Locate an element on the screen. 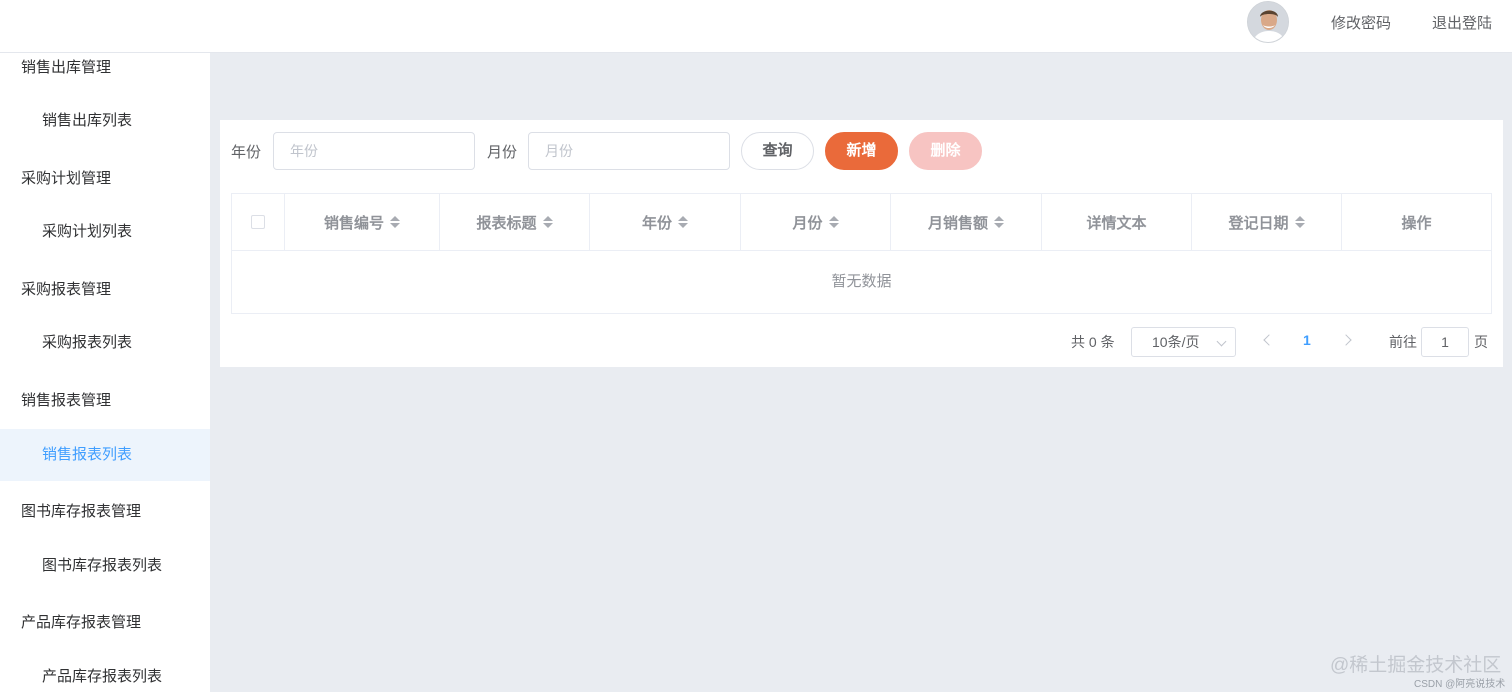 The height and width of the screenshot is (692, 1512). column-label: 销售编号 is located at coordinates (353, 223).